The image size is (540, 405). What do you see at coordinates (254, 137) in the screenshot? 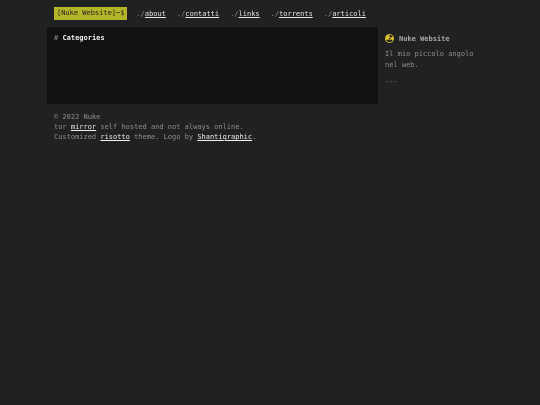
I see `footer-text: .` at bounding box center [254, 137].